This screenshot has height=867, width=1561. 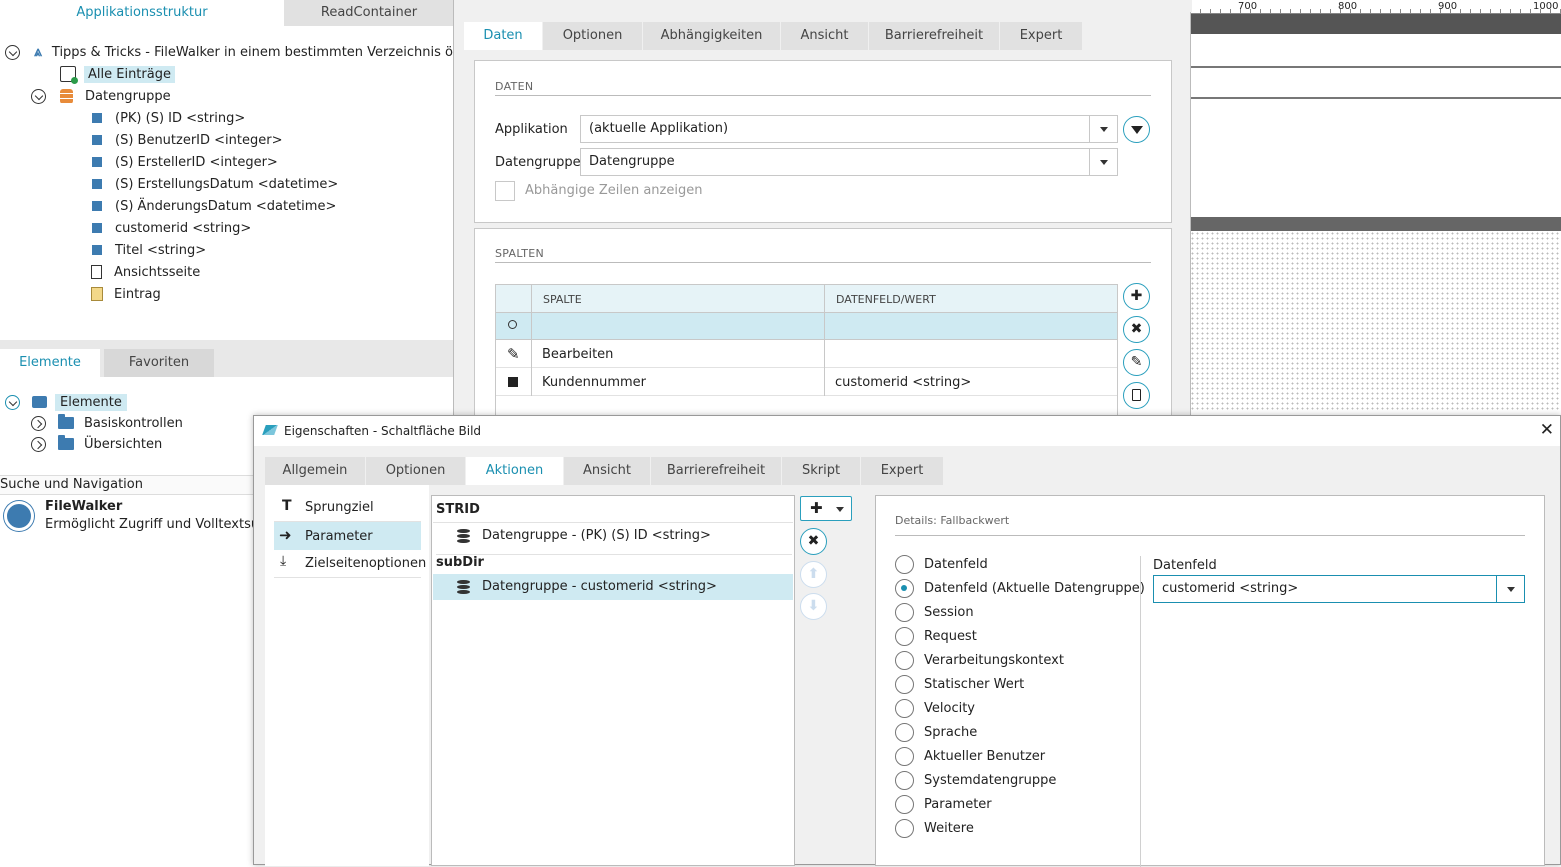 What do you see at coordinates (806, 326) in the screenshot?
I see `filter-row` at bounding box center [806, 326].